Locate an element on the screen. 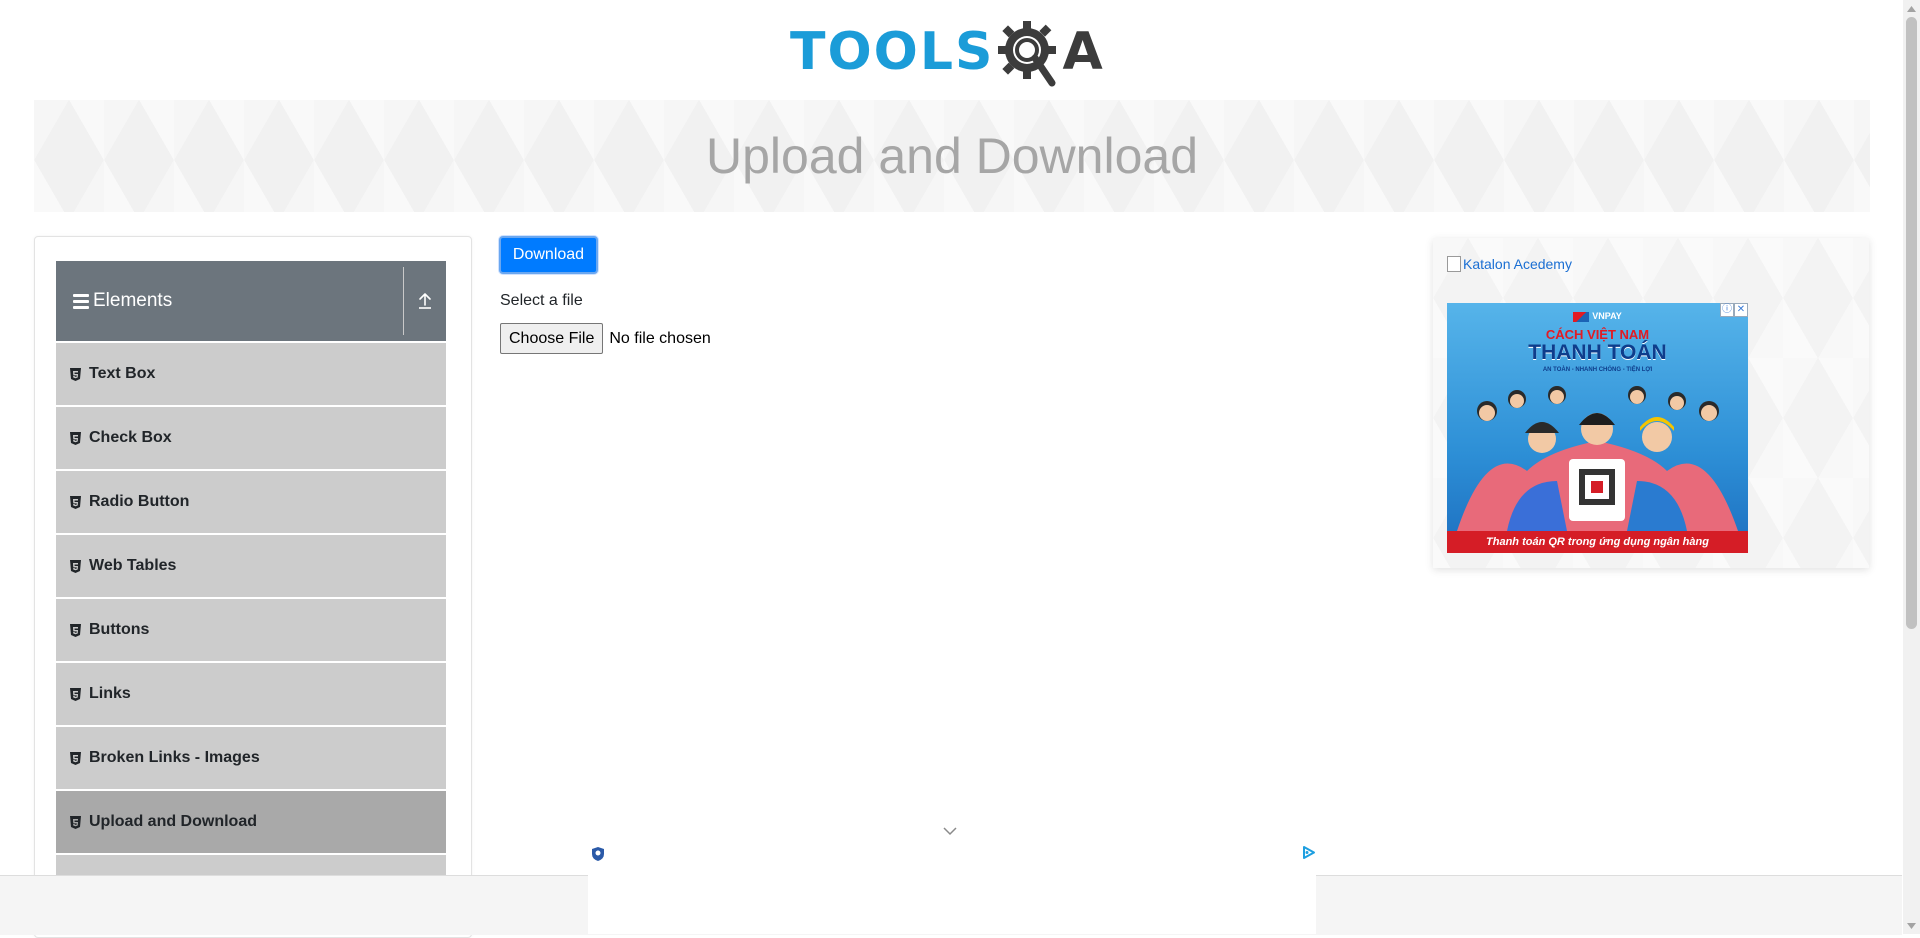 The height and width of the screenshot is (938, 1920). logo-text-a: A is located at coordinates (1082, 52).